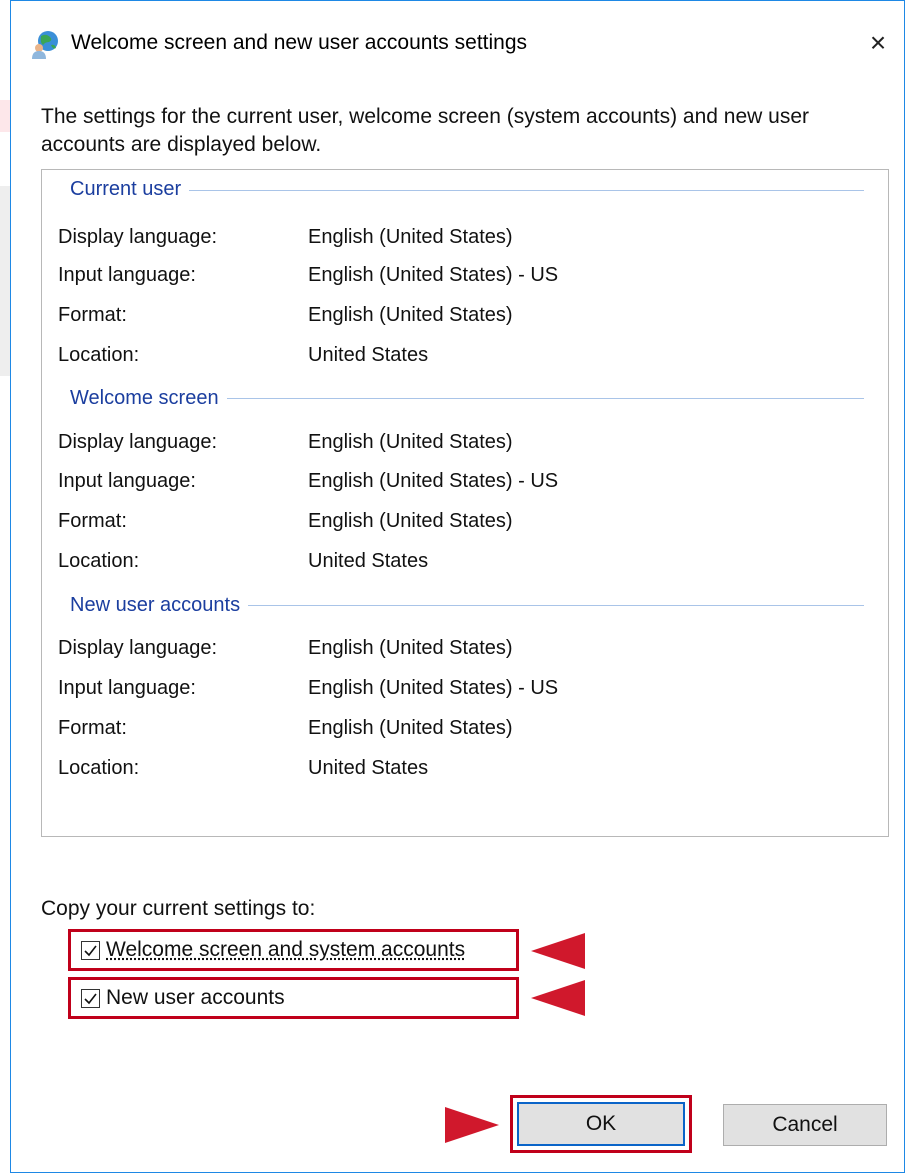 Image resolution: width=905 pixels, height=1173 pixels. Describe the element at coordinates (159, 606) in the screenshot. I see `group-heading-new-user-accounts: New user accounts` at that location.